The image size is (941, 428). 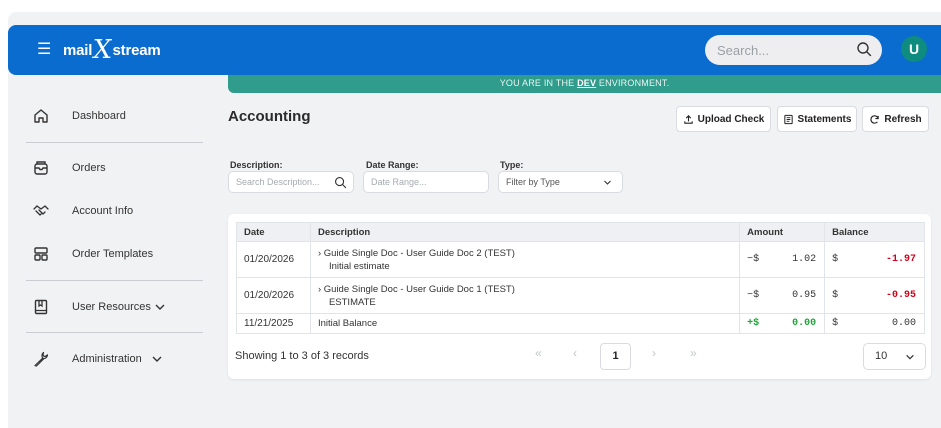 What do you see at coordinates (824, 119) in the screenshot?
I see `statements-label: Statements` at bounding box center [824, 119].